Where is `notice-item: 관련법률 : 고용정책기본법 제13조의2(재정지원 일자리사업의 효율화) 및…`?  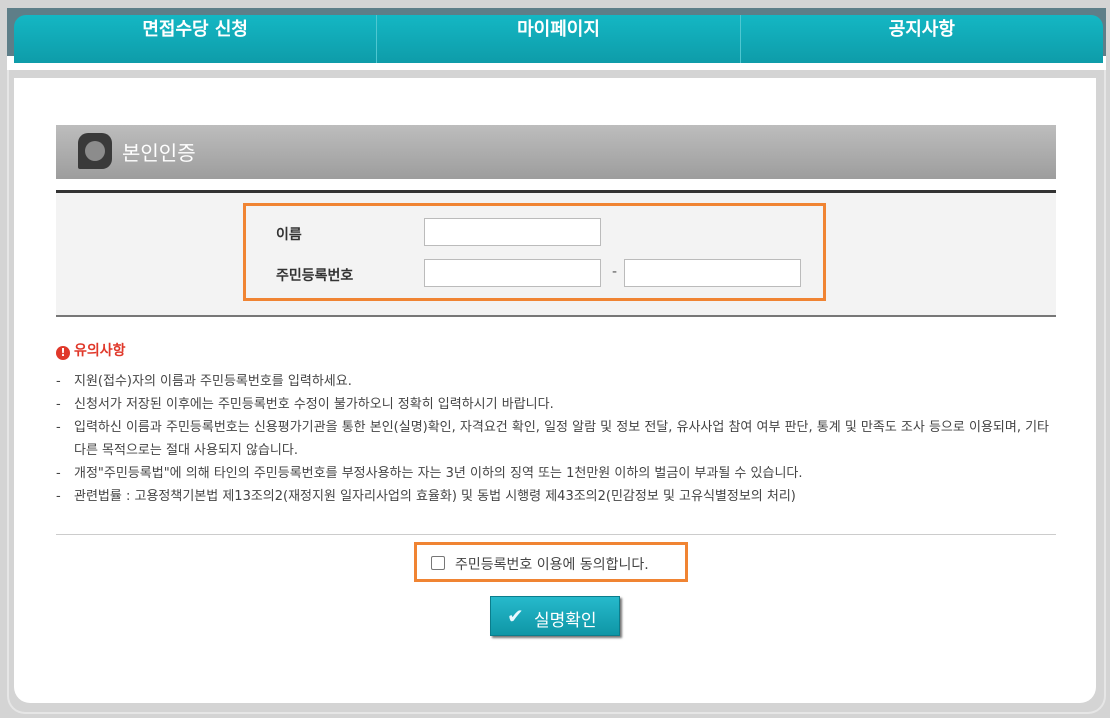
notice-item: 관련법률 : 고용정책기본법 제13조의2(재정지원 일자리사업의 효율화) 및… is located at coordinates (556, 496).